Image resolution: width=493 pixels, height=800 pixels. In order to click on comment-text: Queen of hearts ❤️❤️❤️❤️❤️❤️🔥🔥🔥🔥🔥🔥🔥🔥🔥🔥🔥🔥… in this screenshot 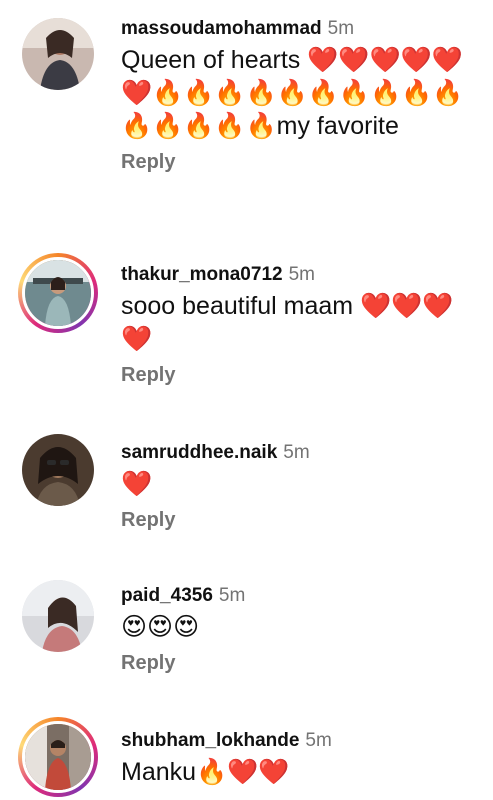, I will do `click(292, 93)`.